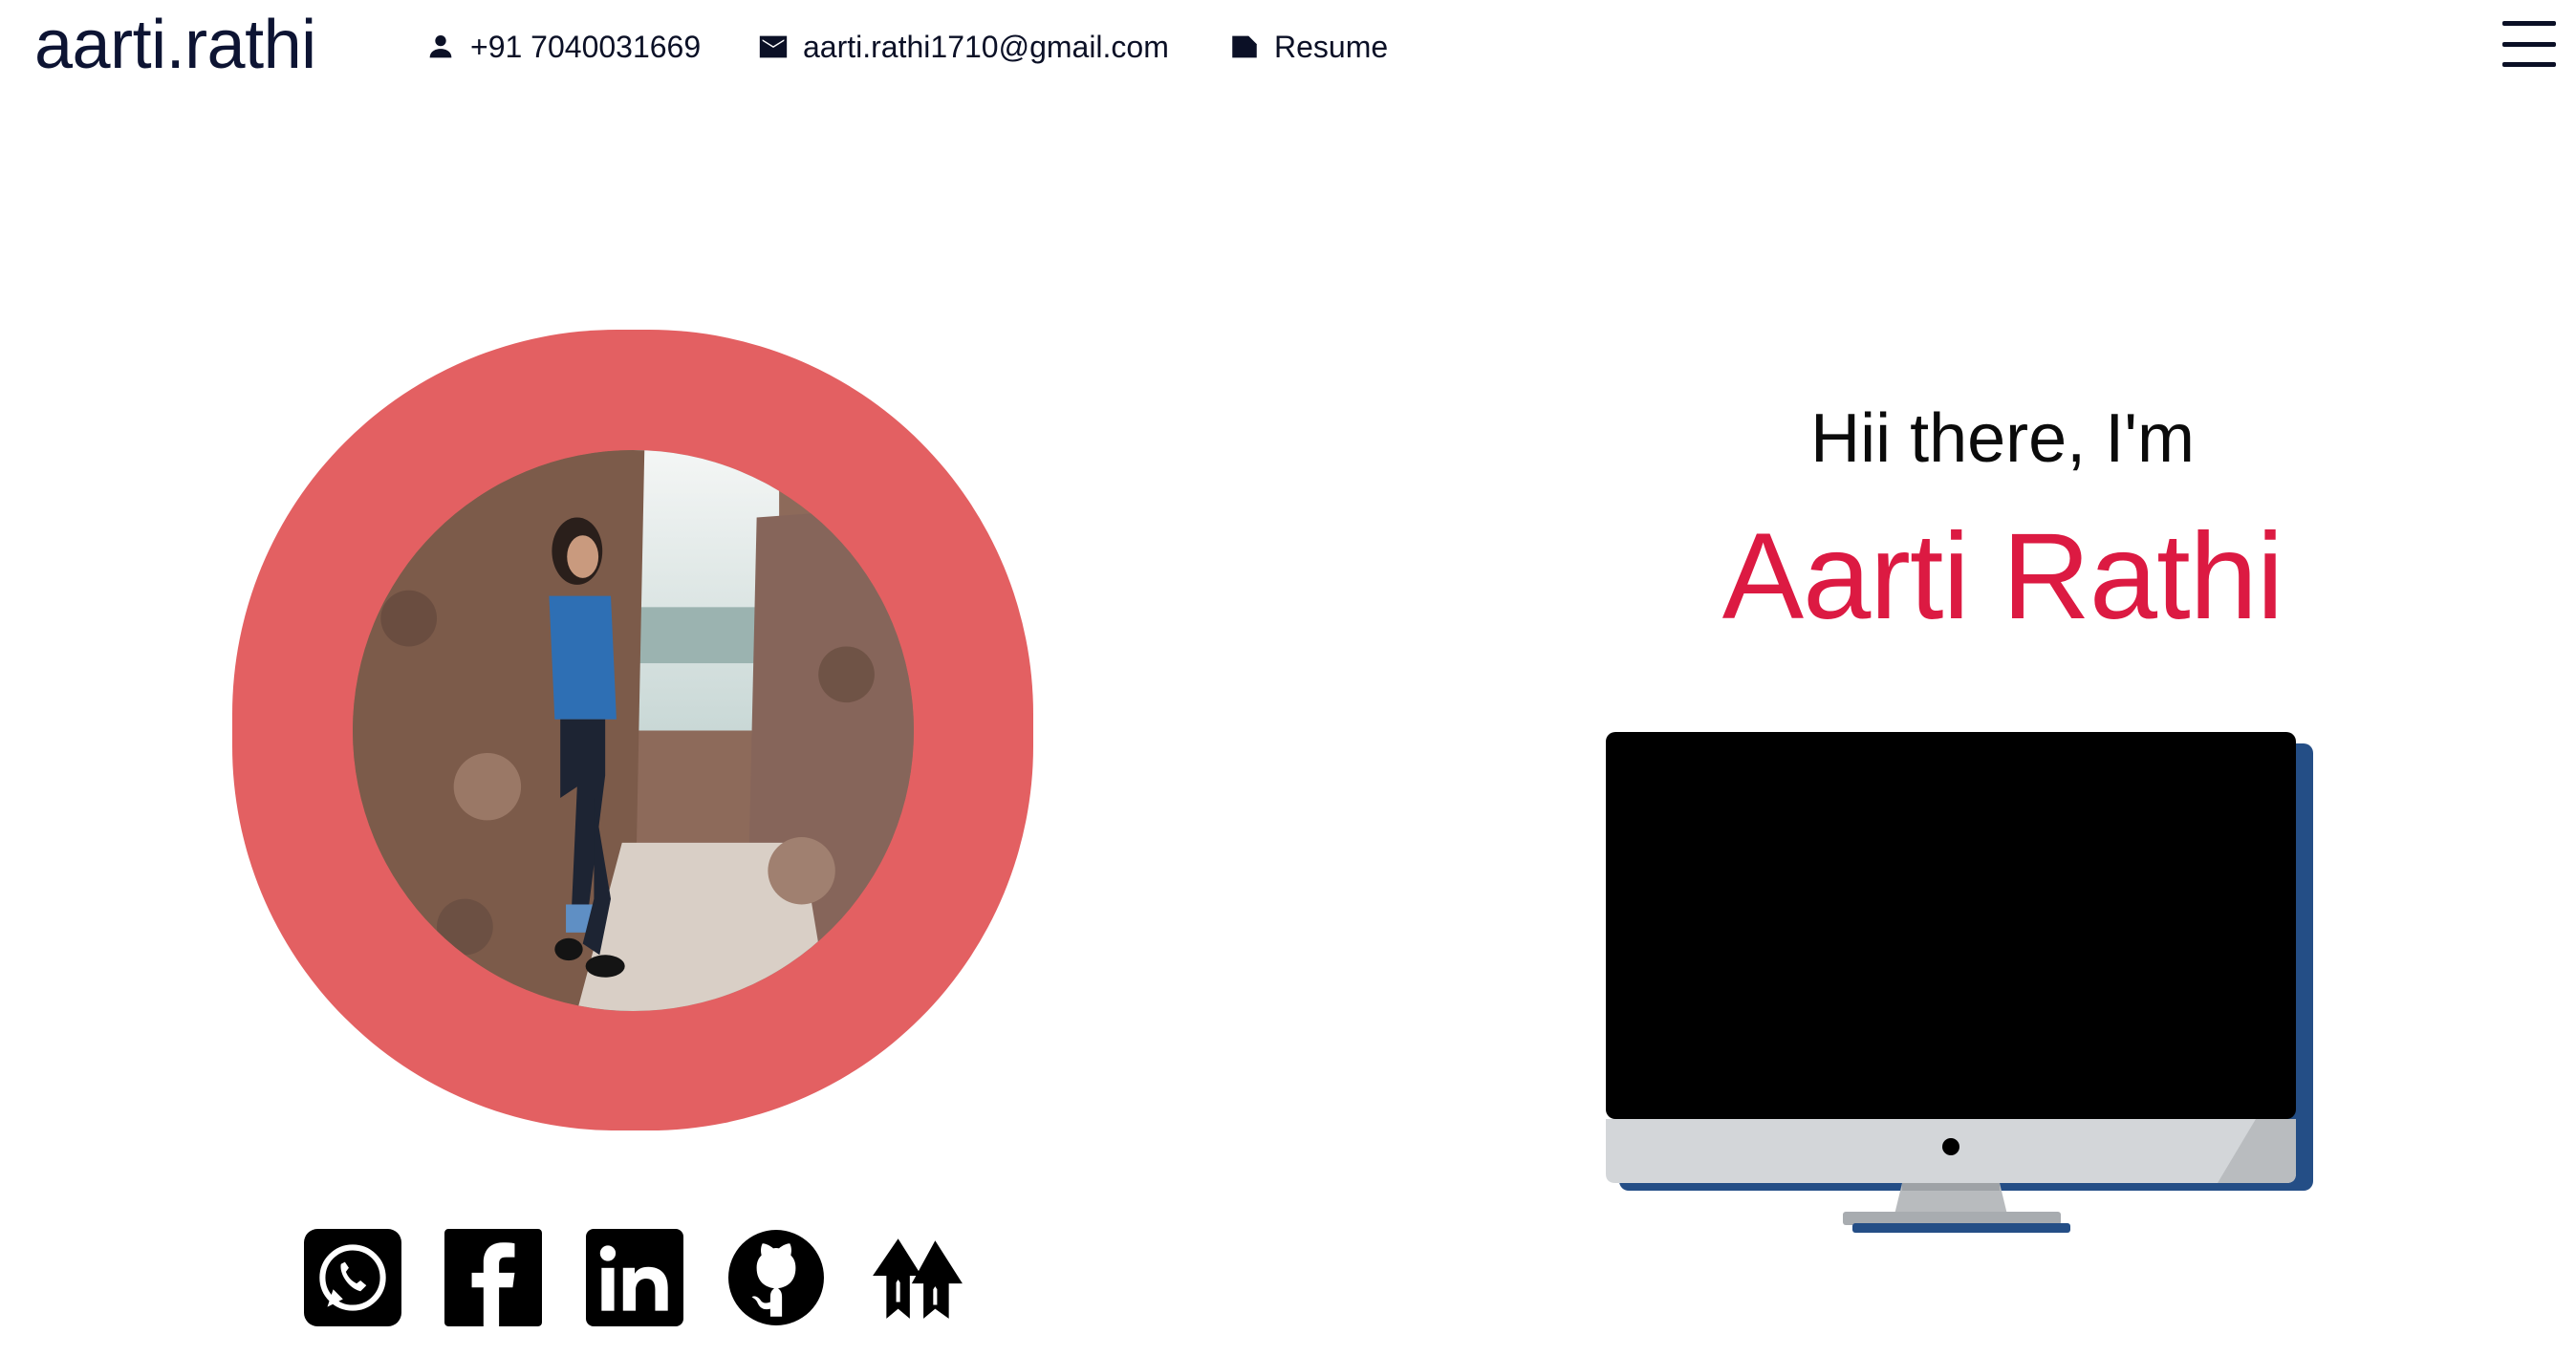 The height and width of the screenshot is (1356, 2576). I want to click on person-icon, so click(440, 46).